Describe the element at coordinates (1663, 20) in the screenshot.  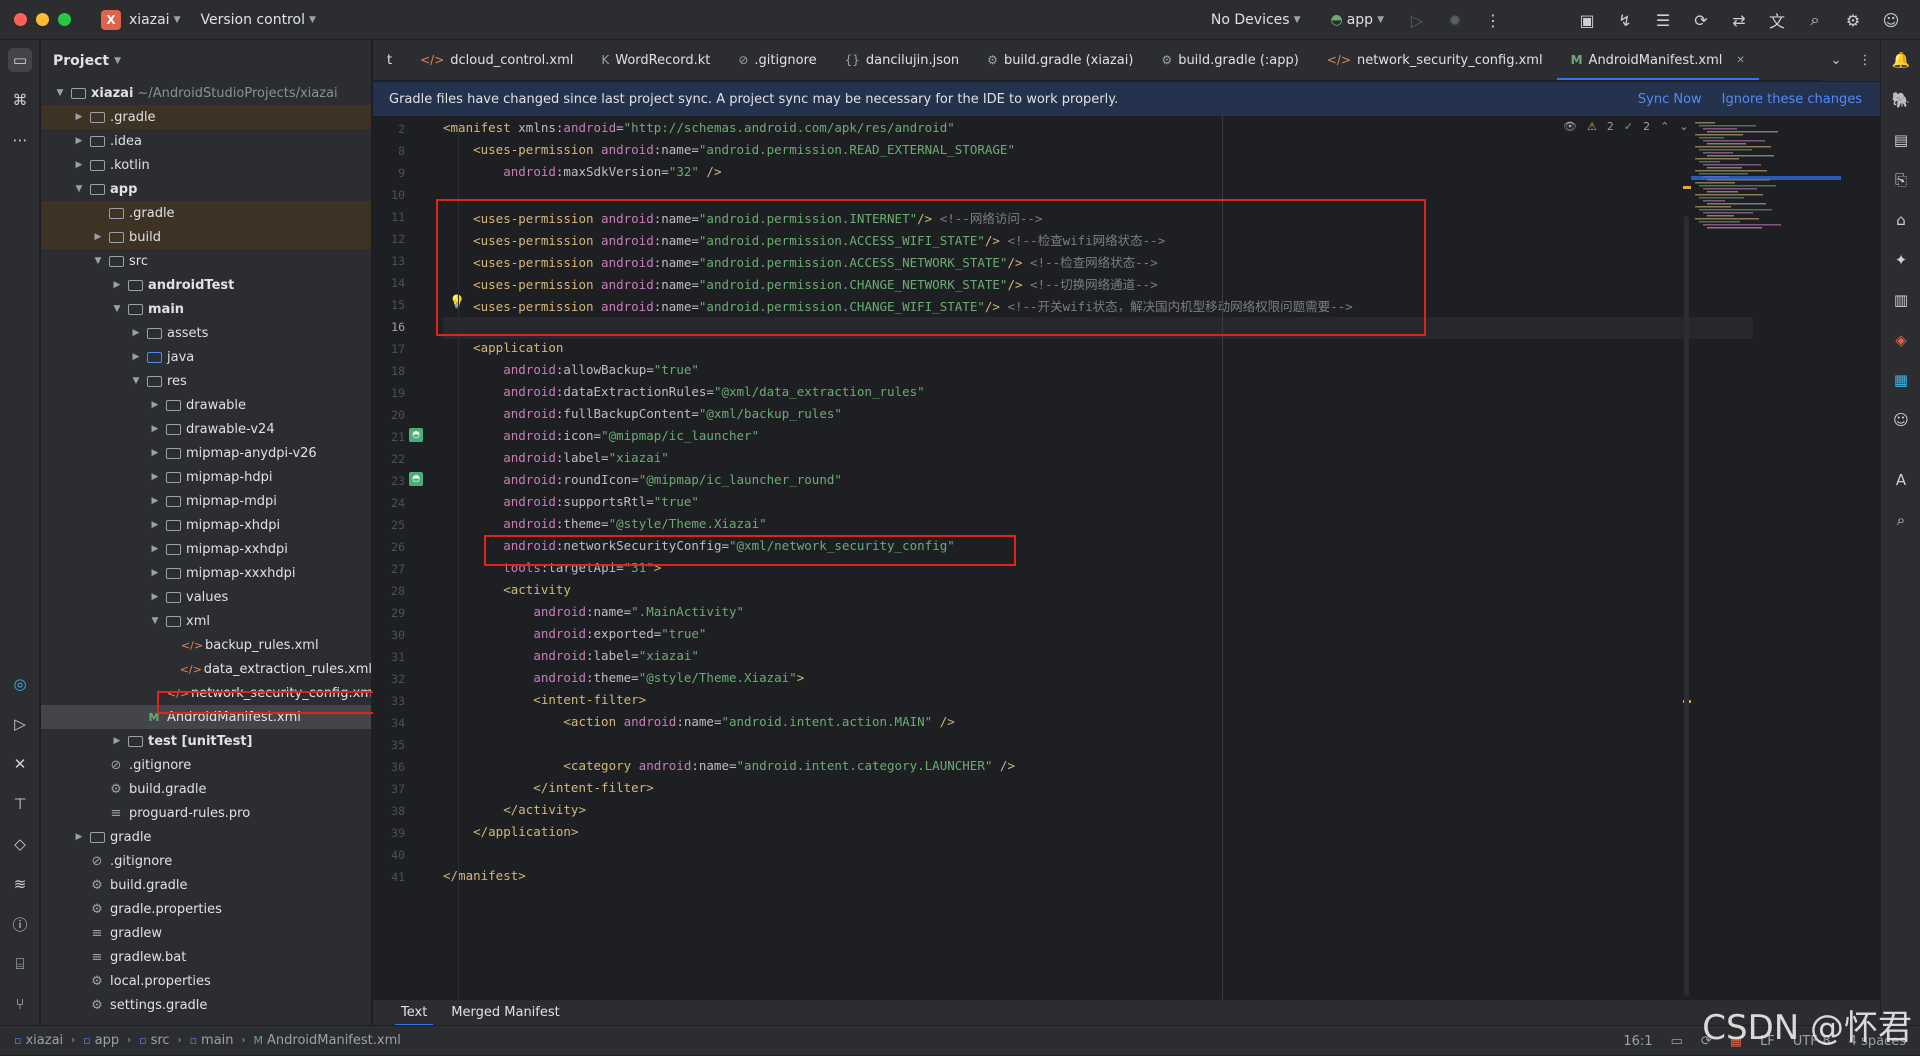
I see `structure-icon: ☰` at that location.